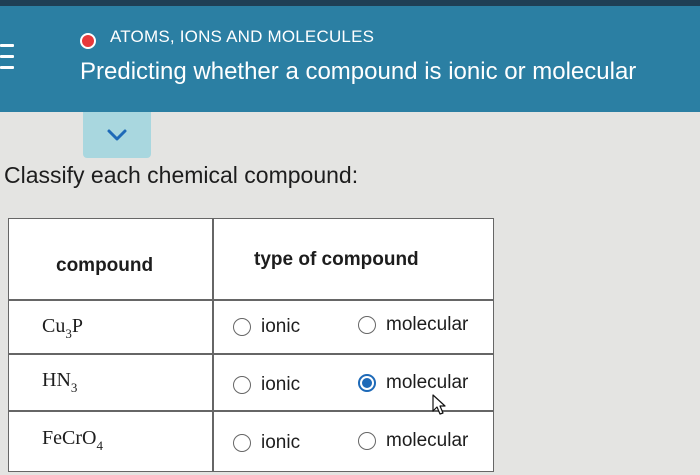 The width and height of the screenshot is (700, 475). Describe the element at coordinates (105, 265) in the screenshot. I see `column-header-compound: compound` at that location.